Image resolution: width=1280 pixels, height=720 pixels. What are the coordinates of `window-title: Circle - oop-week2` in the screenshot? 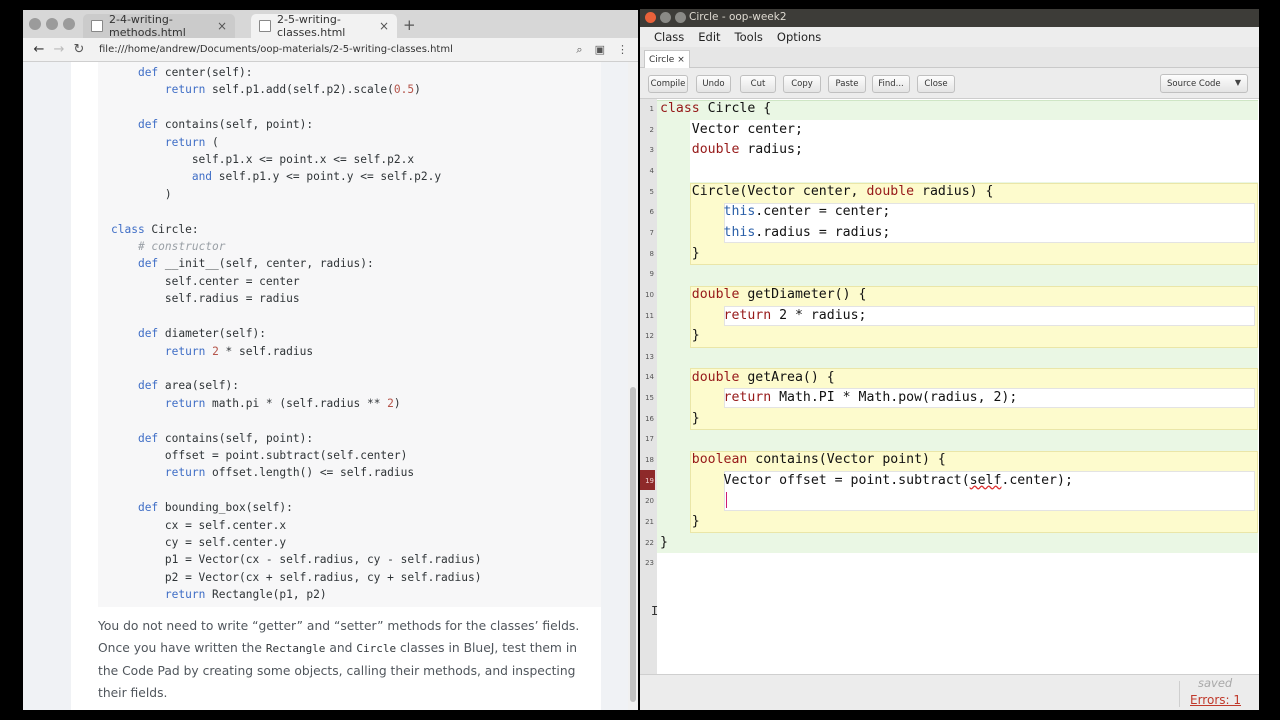 It's located at (738, 17).